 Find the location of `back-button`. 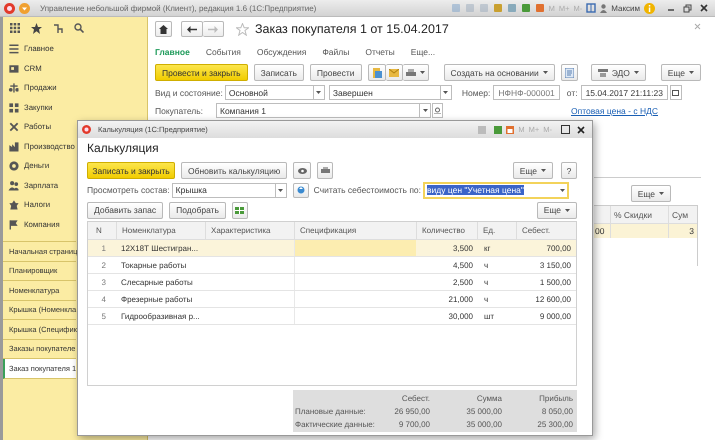

back-button is located at coordinates (192, 29).